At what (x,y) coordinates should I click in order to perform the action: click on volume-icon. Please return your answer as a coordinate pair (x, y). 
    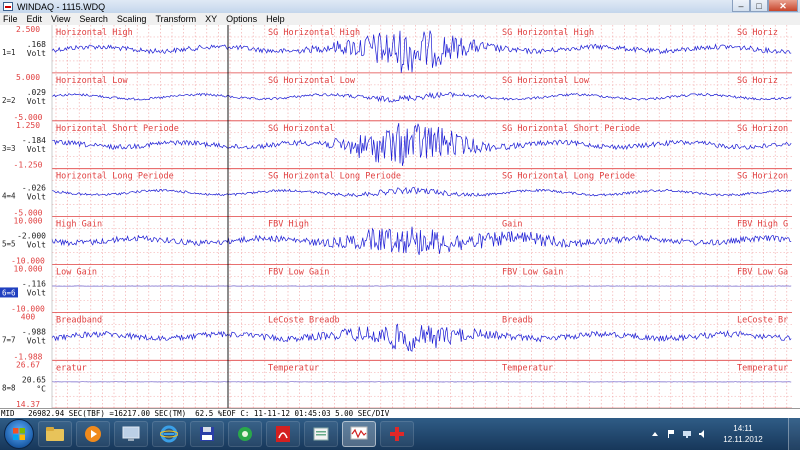
    Looking at the image, I should click on (703, 434).